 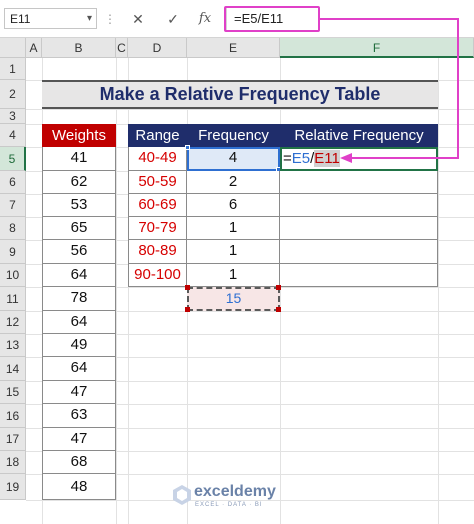 I want to click on row-header-8: 8, so click(x=13, y=228).